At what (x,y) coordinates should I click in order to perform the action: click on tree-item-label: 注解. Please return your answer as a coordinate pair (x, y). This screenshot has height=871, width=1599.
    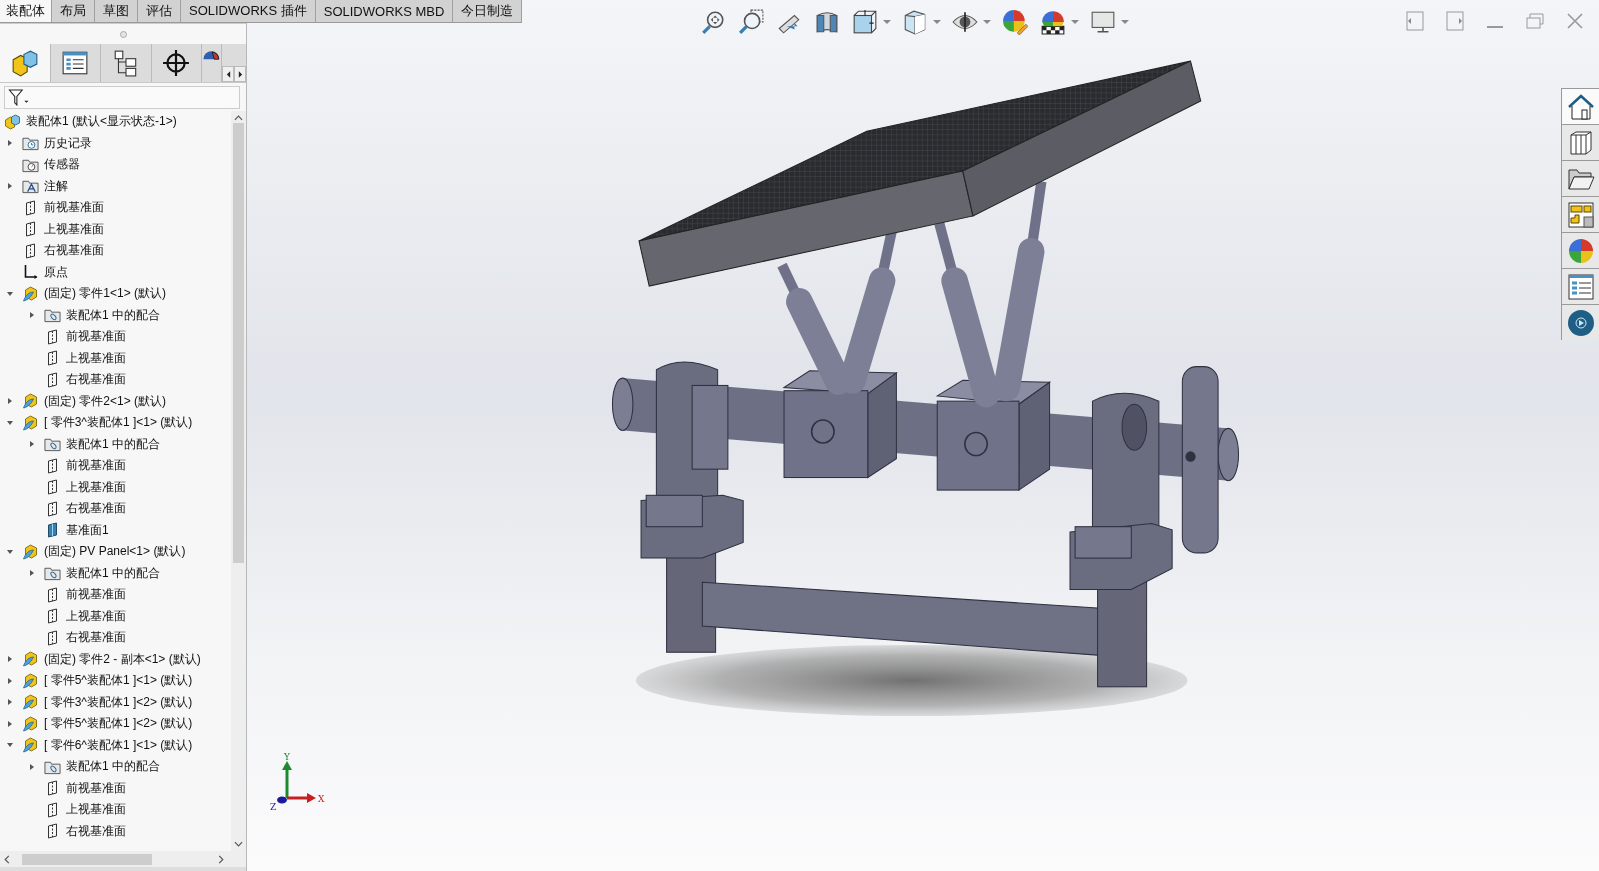
    Looking at the image, I should click on (56, 186).